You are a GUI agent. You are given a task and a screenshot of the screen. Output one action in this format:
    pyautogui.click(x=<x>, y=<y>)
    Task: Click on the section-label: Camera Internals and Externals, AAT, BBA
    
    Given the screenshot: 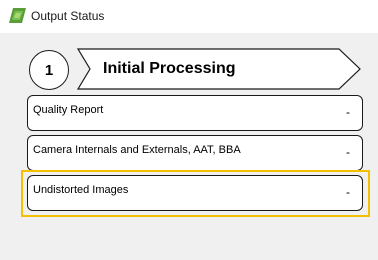 What is the action you would take?
    pyautogui.click(x=137, y=150)
    